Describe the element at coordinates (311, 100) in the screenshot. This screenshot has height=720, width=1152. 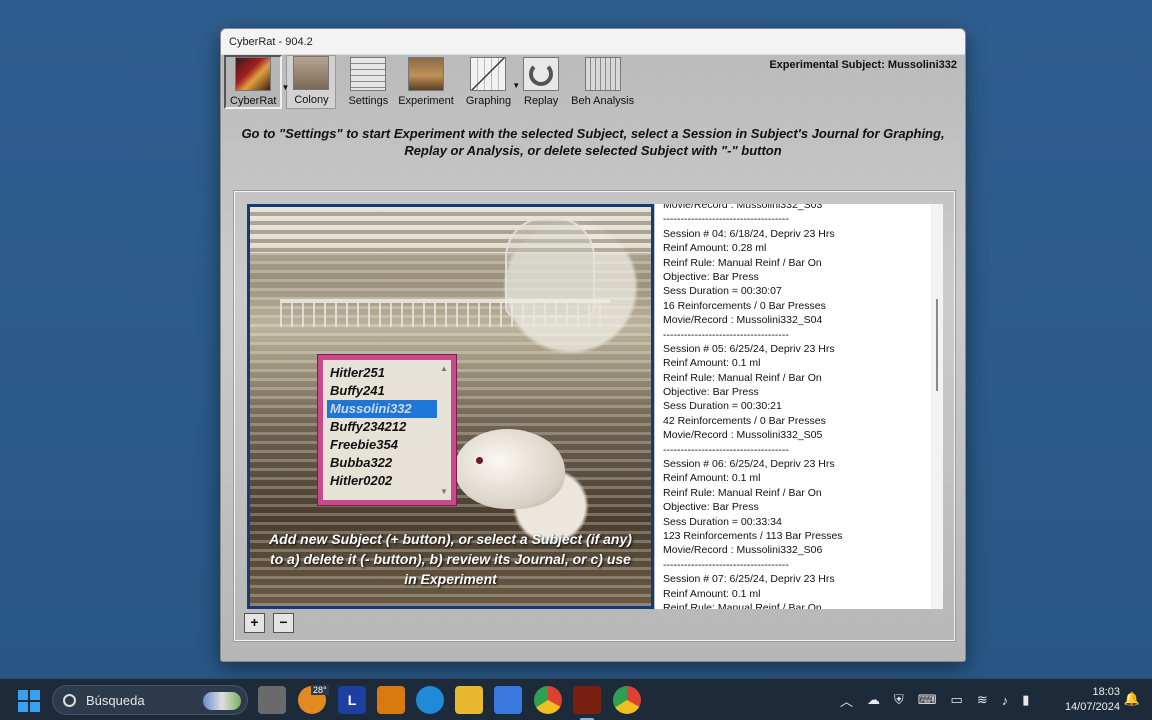
I see `toolbar-colony-label: Colony` at that location.